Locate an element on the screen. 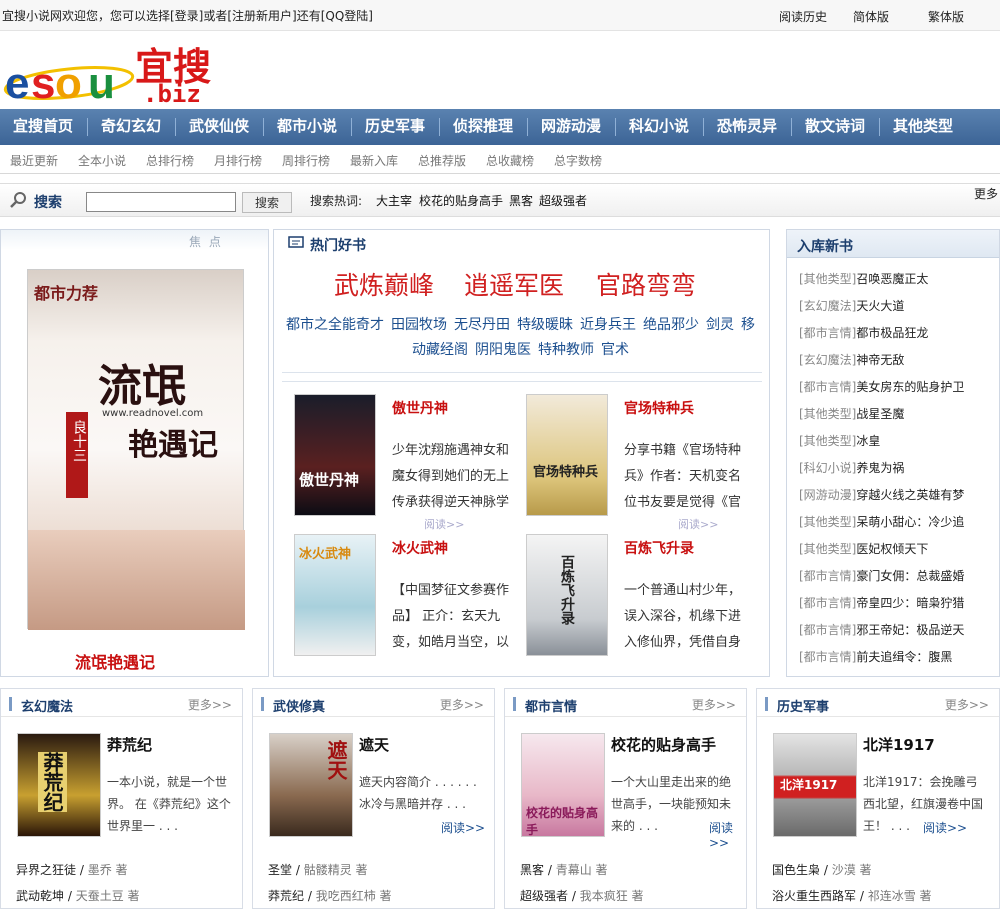  category-book-title: 遮天 is located at coordinates (374, 744).